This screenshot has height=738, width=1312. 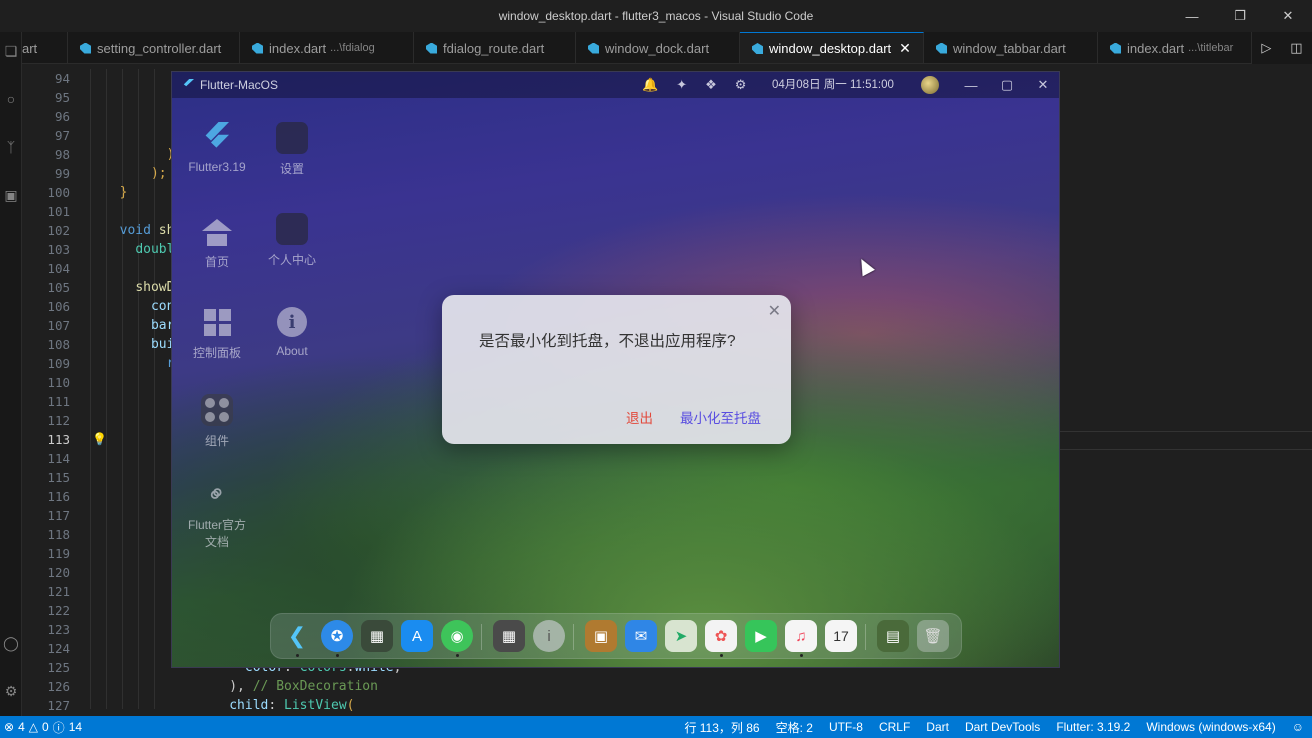 I want to click on calendar-icon: 17, so click(x=841, y=636).